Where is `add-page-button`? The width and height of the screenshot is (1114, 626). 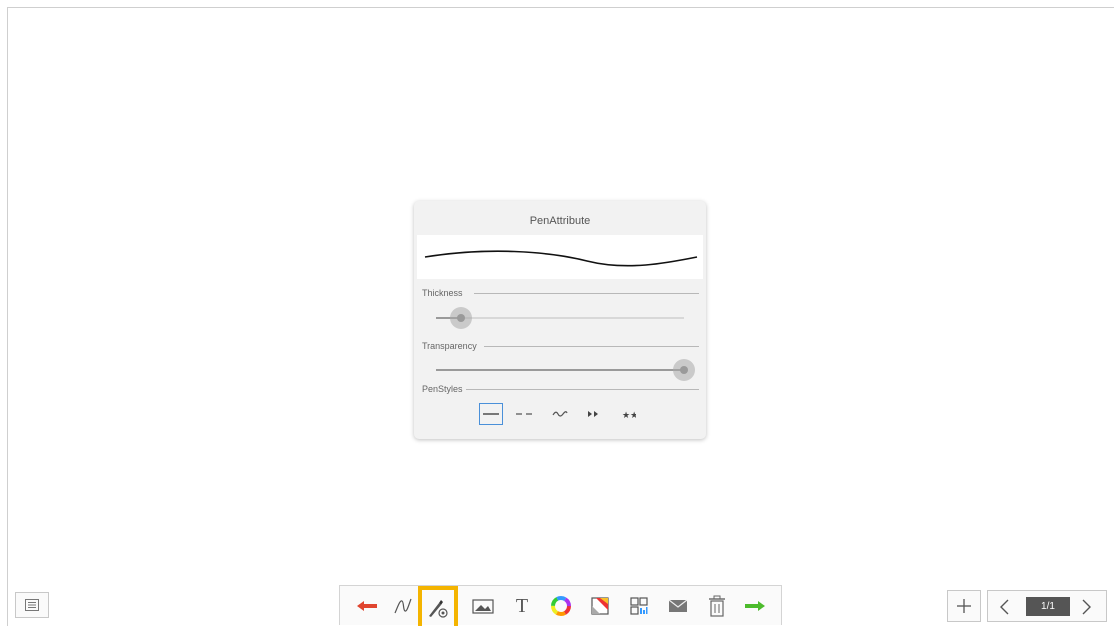
add-page-button is located at coordinates (964, 606).